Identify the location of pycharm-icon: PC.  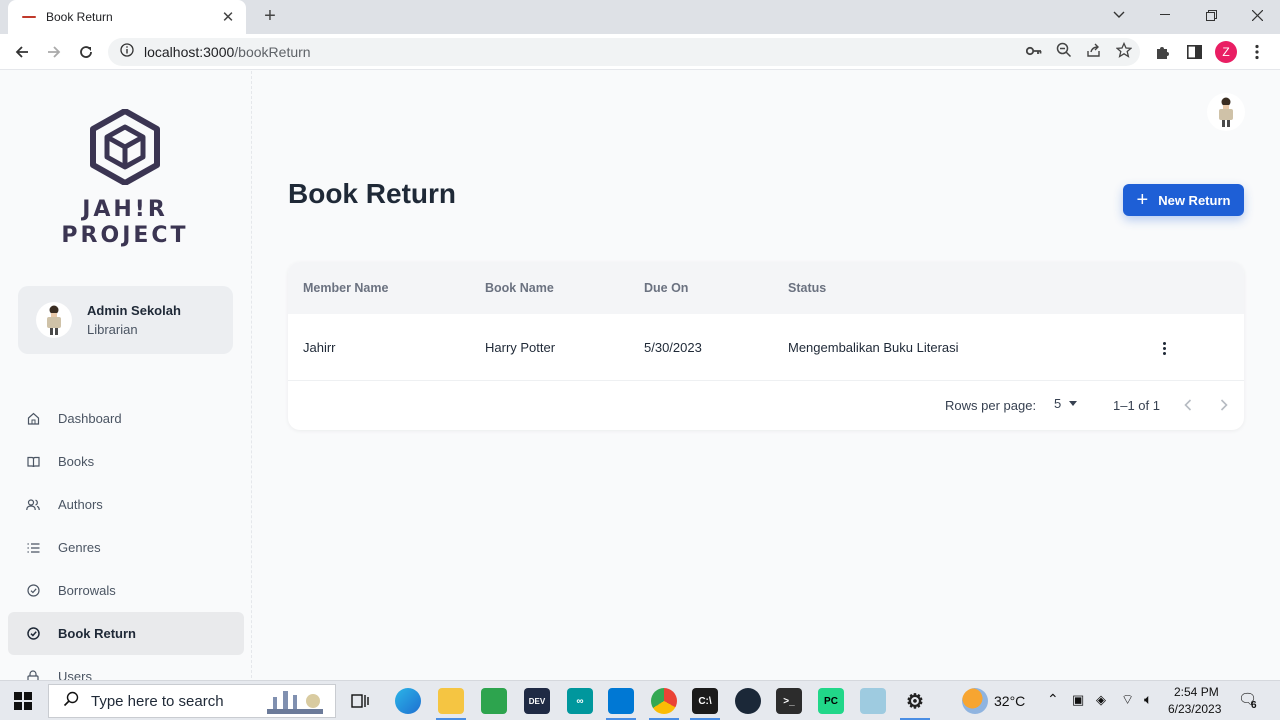
(831, 701).